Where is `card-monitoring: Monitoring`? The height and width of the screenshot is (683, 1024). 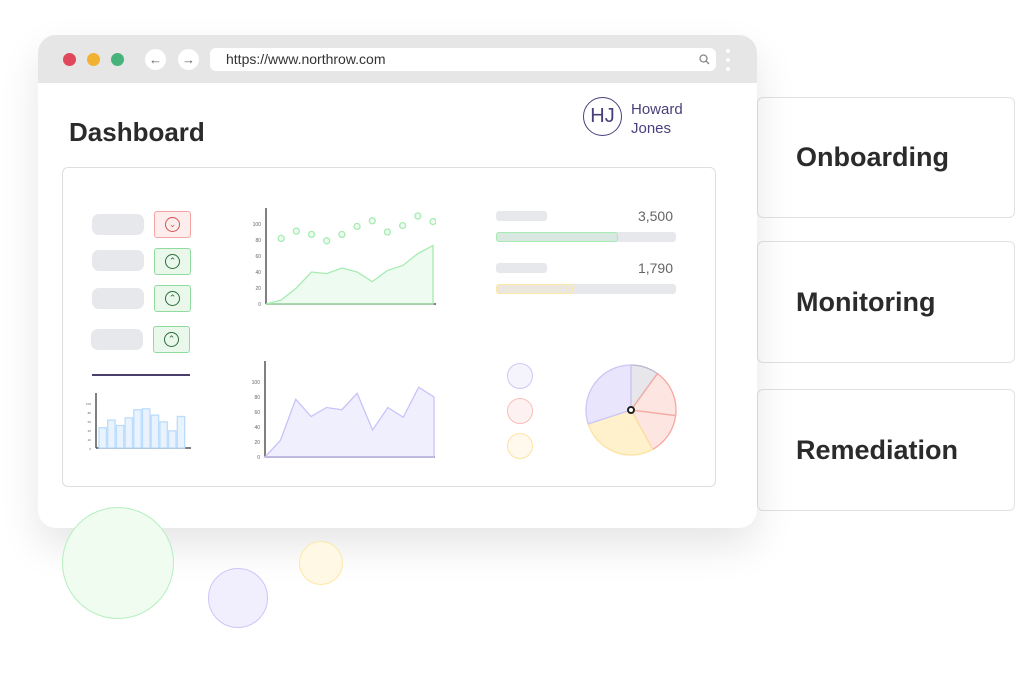
card-monitoring: Monitoring is located at coordinates (886, 302).